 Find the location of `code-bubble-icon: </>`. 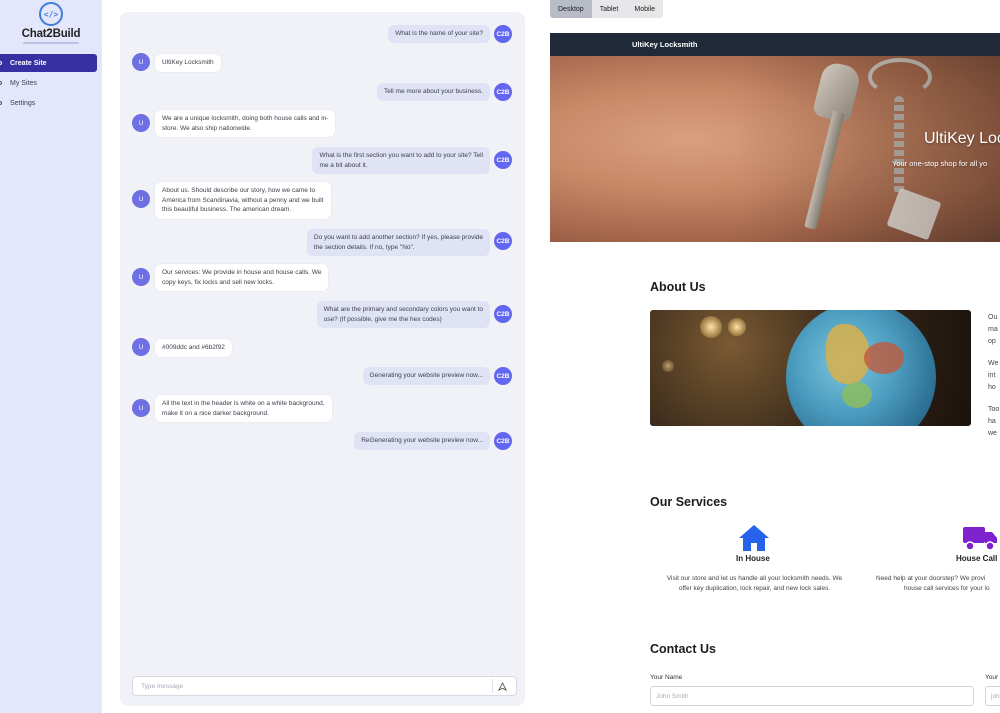

code-bubble-icon: </> is located at coordinates (51, 14).